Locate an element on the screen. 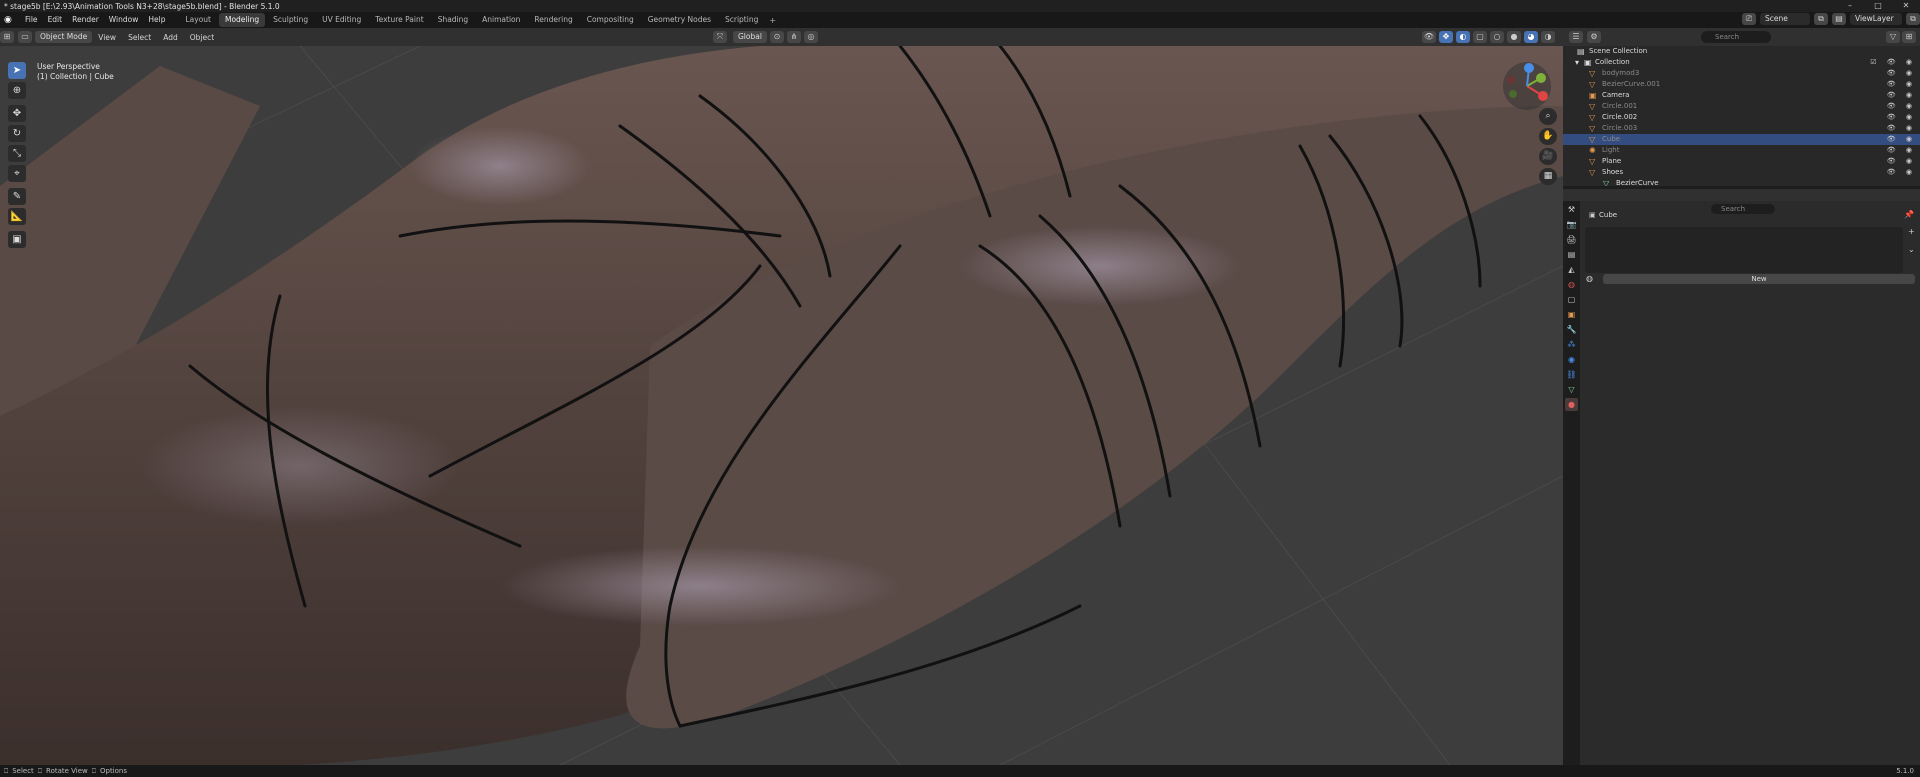  constraints-tab-icon: ⛓ is located at coordinates (1571, 374).